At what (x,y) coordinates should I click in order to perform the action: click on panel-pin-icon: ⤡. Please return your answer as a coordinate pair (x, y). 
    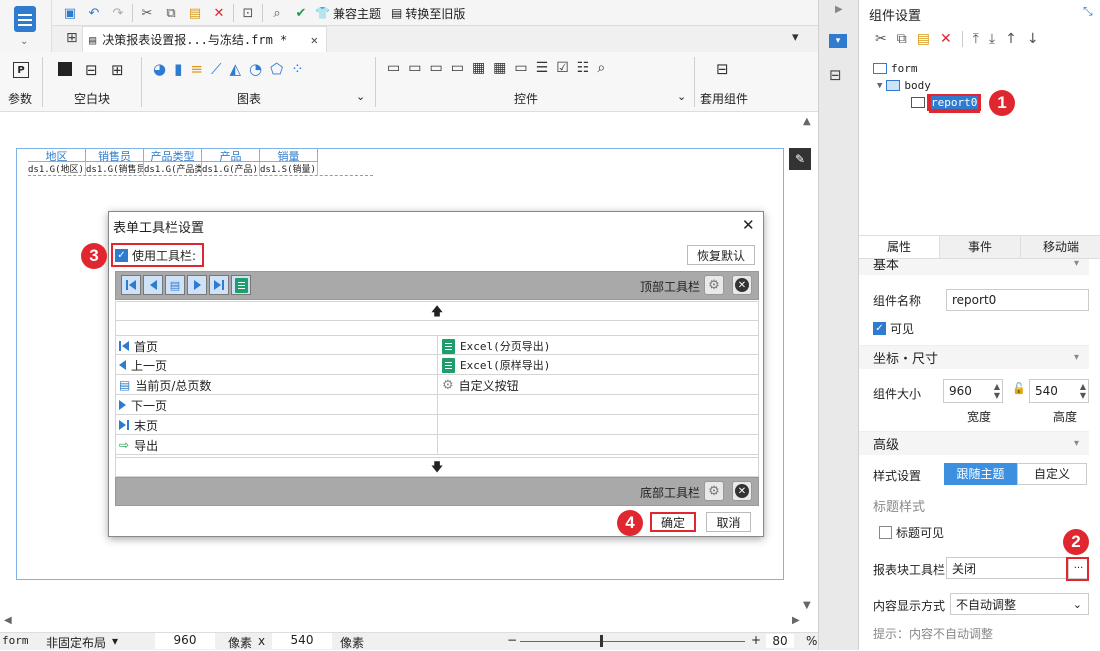
    Looking at the image, I should click on (1088, 11).